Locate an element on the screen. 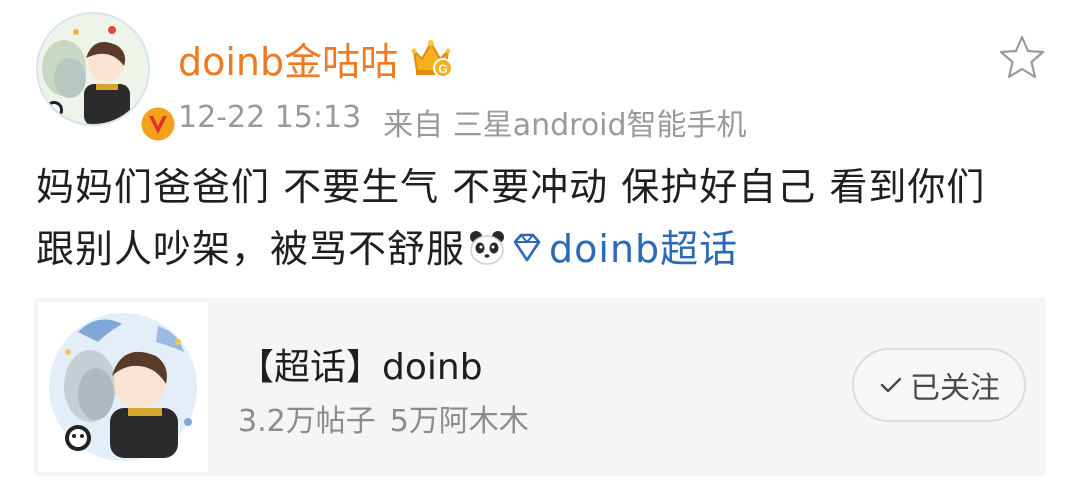 Image resolution: width=1080 pixels, height=500 pixels. avatar-image is located at coordinates (93, 69).